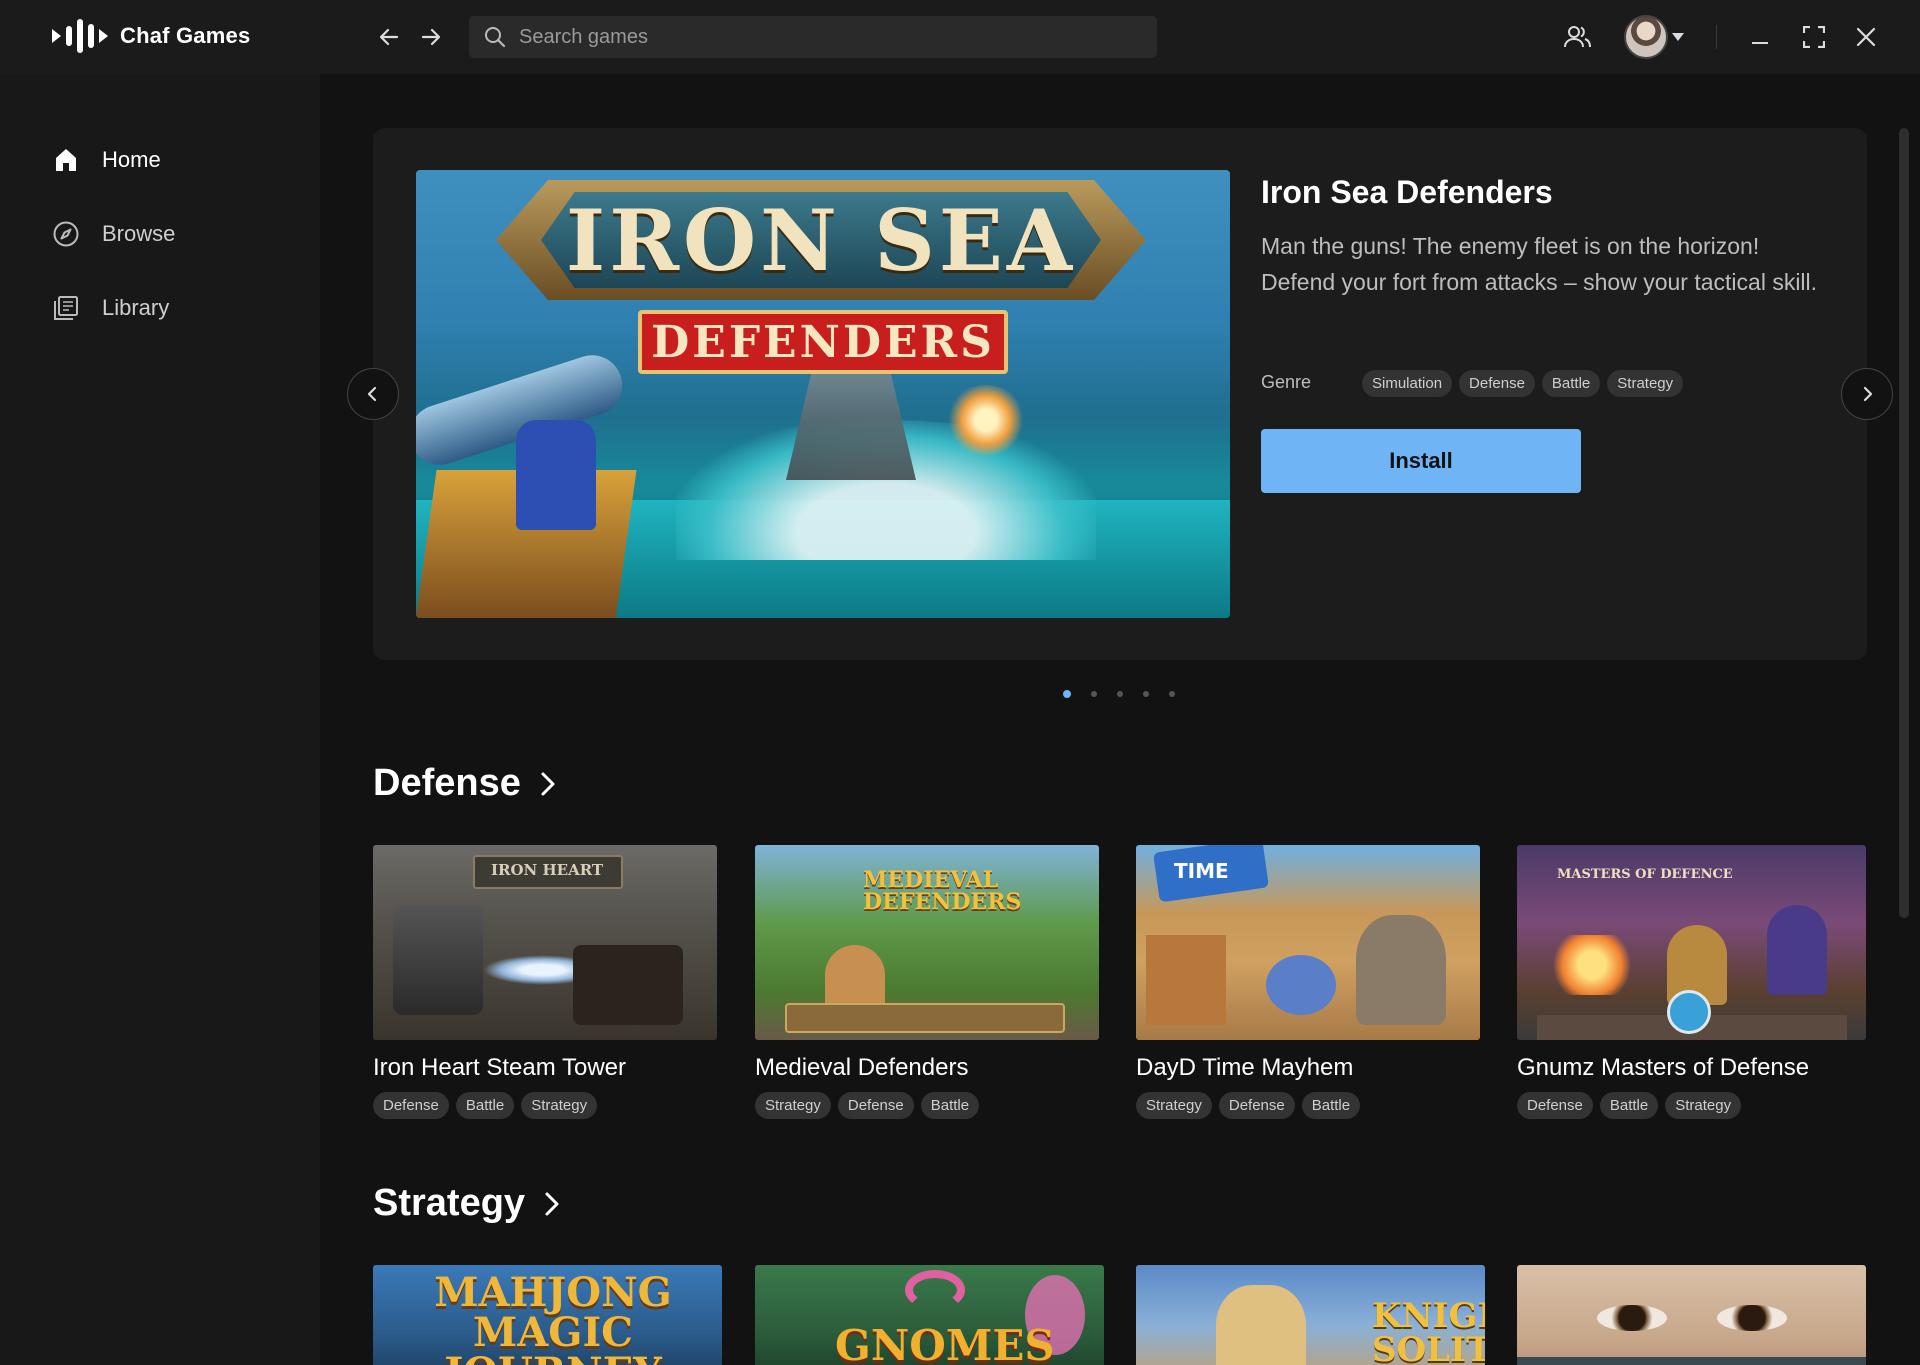 This screenshot has height=1365, width=1920. Describe the element at coordinates (1691, 942) in the screenshot. I see `game-thumbnail: MASTERS OF DEFENCE` at that location.